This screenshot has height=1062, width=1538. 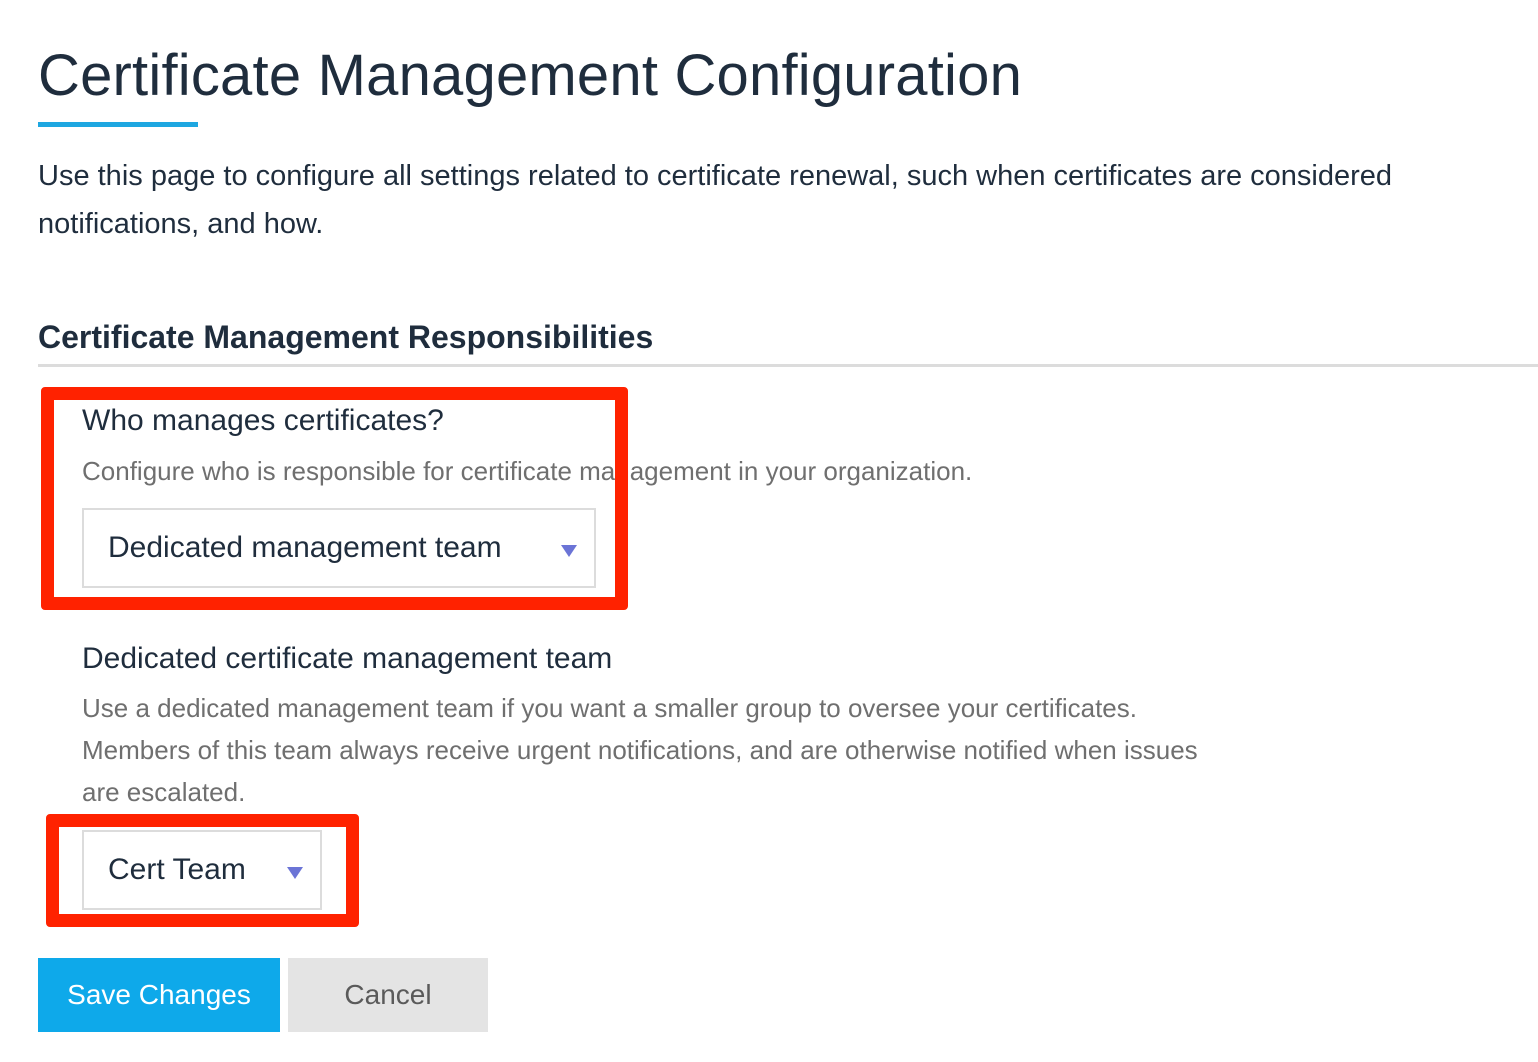 What do you see at coordinates (530, 75) in the screenshot?
I see `page-title: Certificate Management Configuration` at bounding box center [530, 75].